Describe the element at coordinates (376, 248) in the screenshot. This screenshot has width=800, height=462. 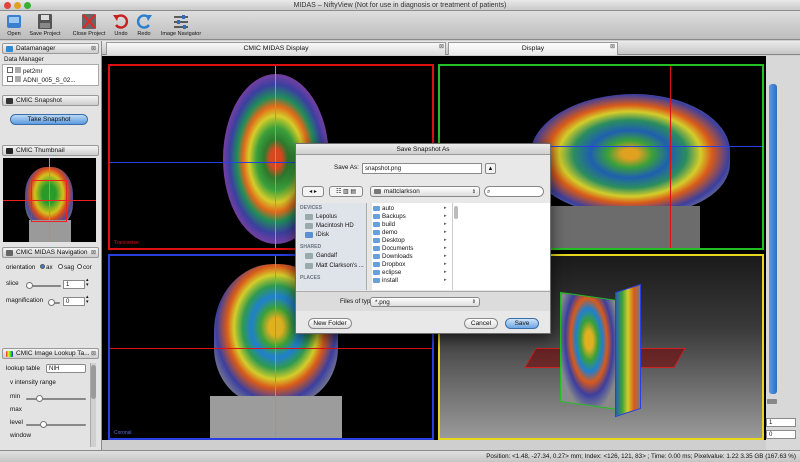
I see `folder-icon` at that location.